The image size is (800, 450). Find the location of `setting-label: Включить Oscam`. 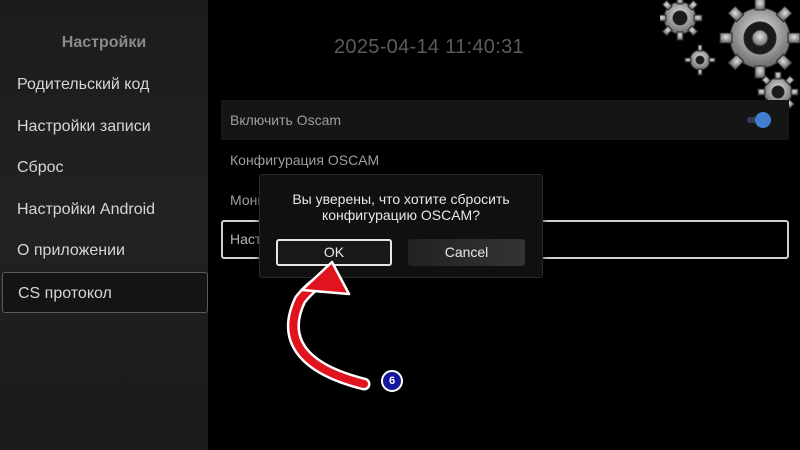

setting-label: Включить Oscam is located at coordinates (286, 120).